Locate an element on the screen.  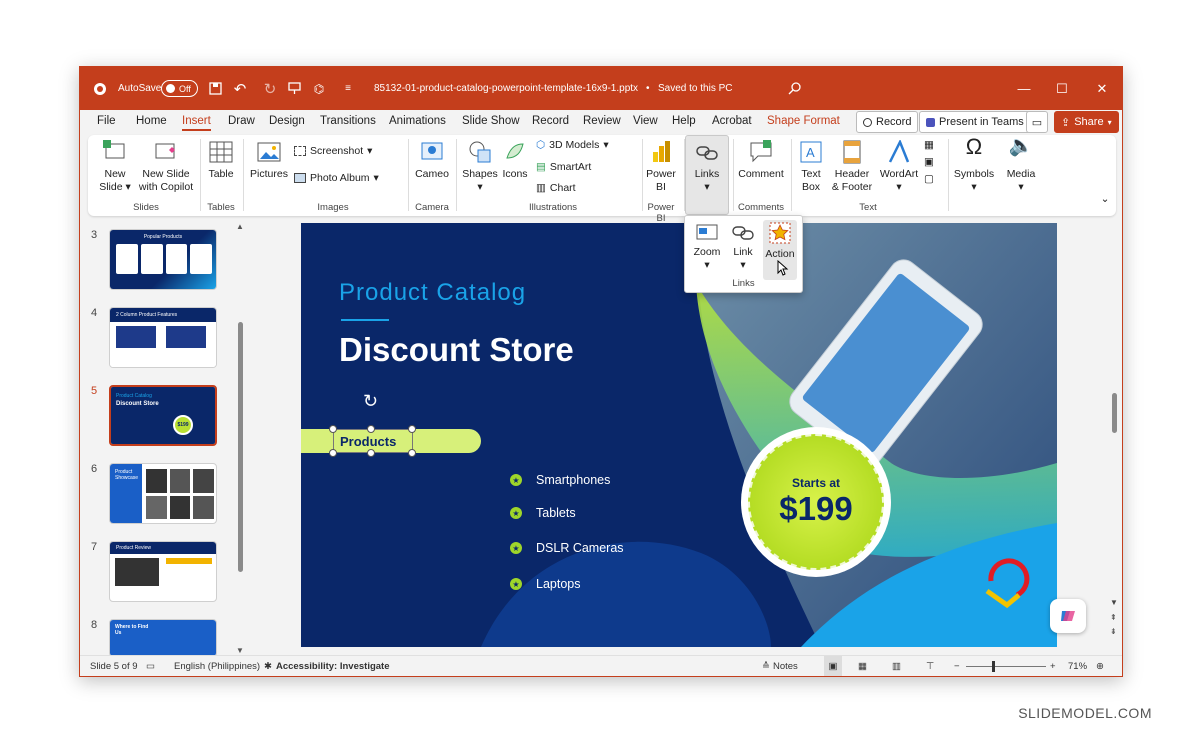
notes-button: ≙ Notes is located at coordinates (780, 666).